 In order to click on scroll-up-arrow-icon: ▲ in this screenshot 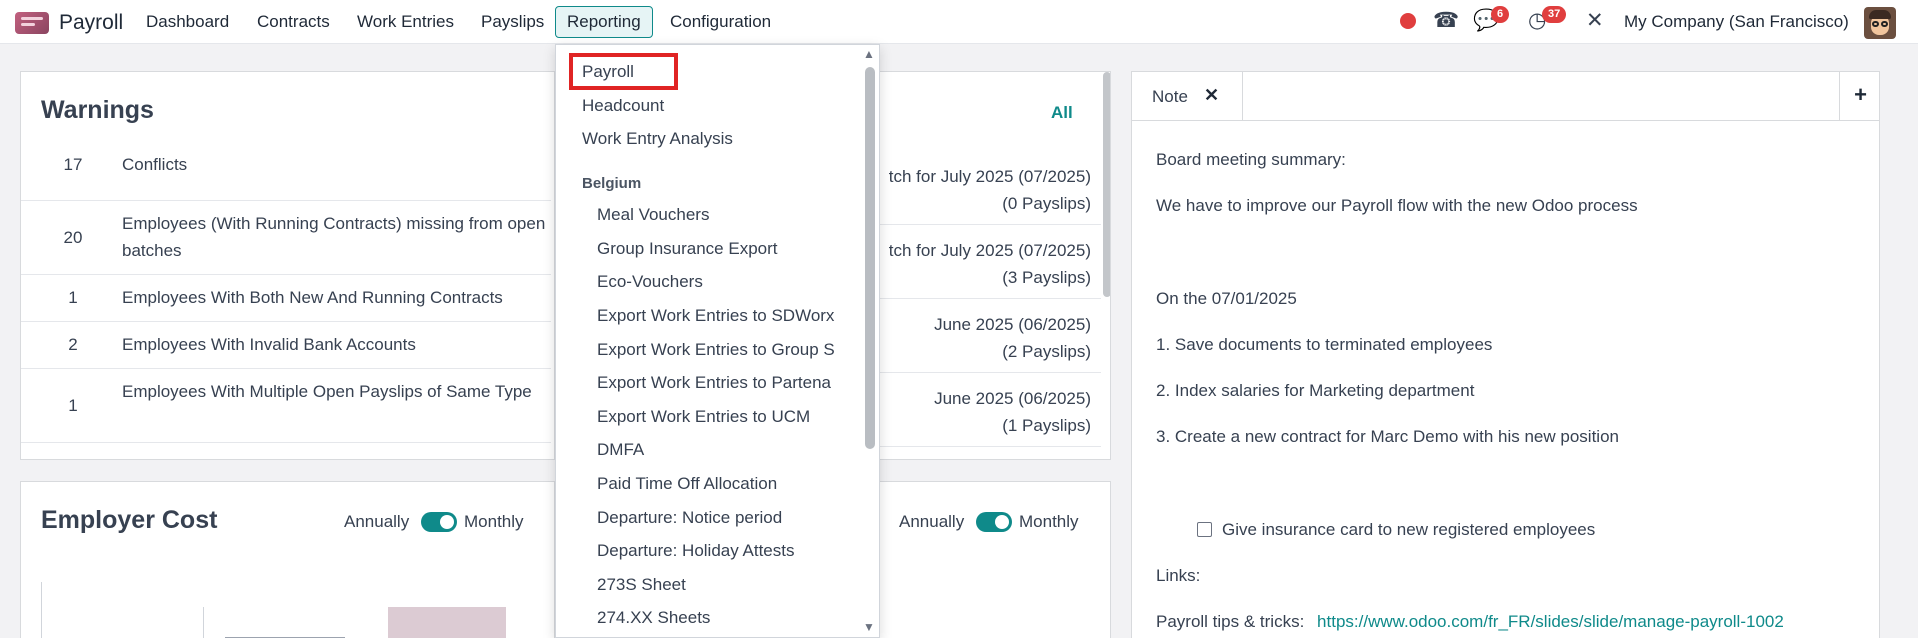, I will do `click(869, 54)`.